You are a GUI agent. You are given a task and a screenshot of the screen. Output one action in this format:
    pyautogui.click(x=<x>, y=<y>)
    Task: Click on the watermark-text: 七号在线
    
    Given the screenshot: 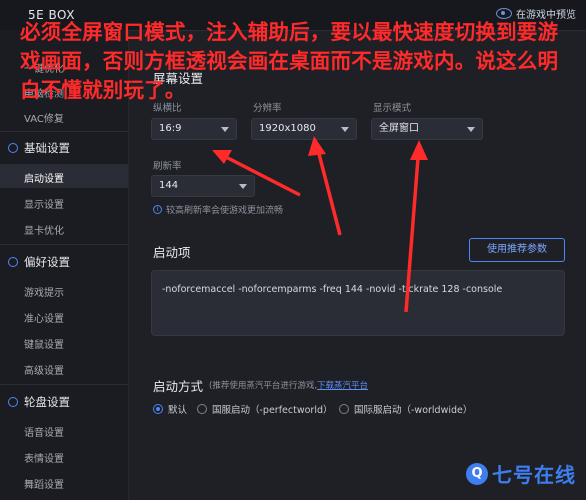 What is the action you would take?
    pyautogui.click(x=534, y=475)
    